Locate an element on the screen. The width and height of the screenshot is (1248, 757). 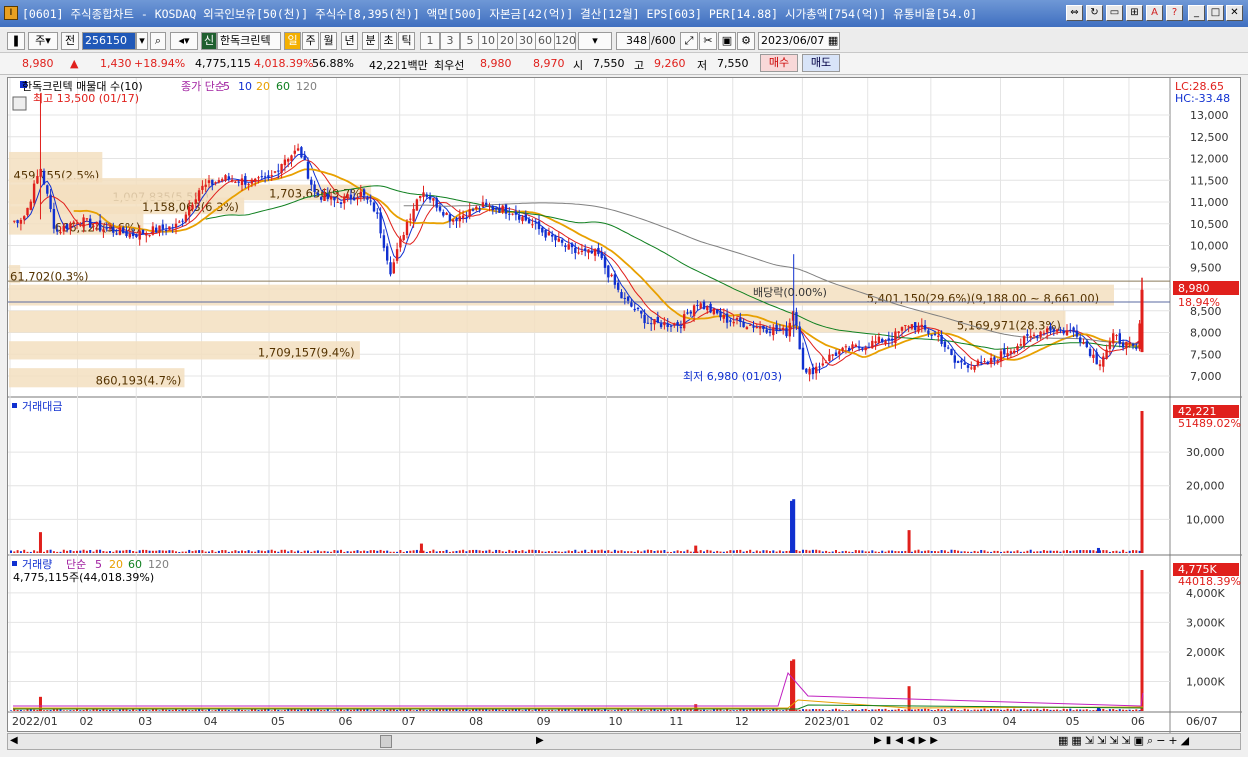
period-tick: 틱 is located at coordinates (406, 41).